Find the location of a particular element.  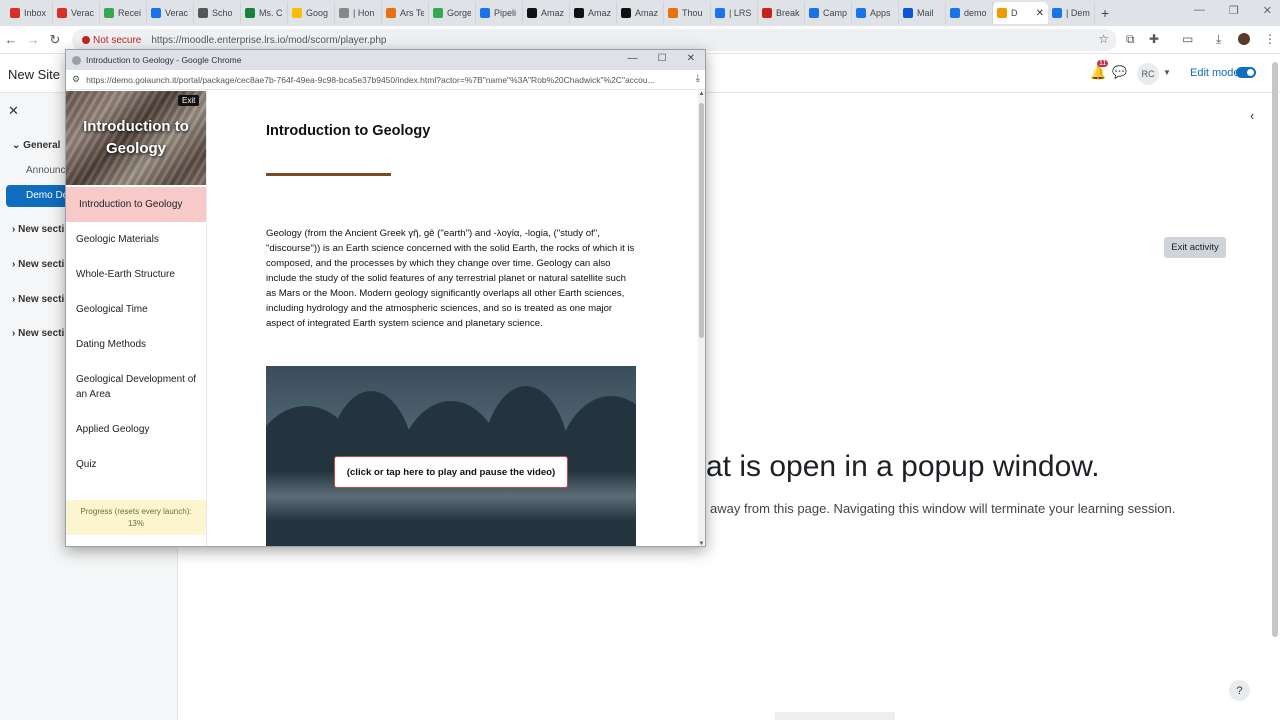

browser-tab: Pipeli is located at coordinates (499, 13).